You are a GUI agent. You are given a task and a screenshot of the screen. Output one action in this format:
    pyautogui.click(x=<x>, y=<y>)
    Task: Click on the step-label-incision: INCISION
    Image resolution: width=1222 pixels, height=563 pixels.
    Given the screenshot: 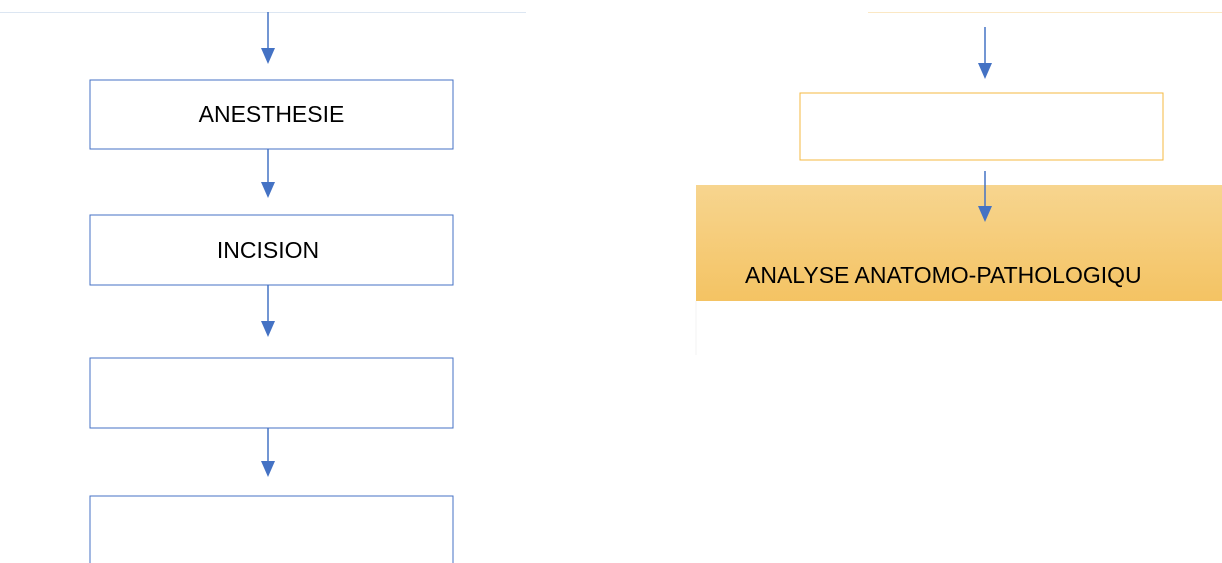 What is the action you would take?
    pyautogui.click(x=268, y=250)
    